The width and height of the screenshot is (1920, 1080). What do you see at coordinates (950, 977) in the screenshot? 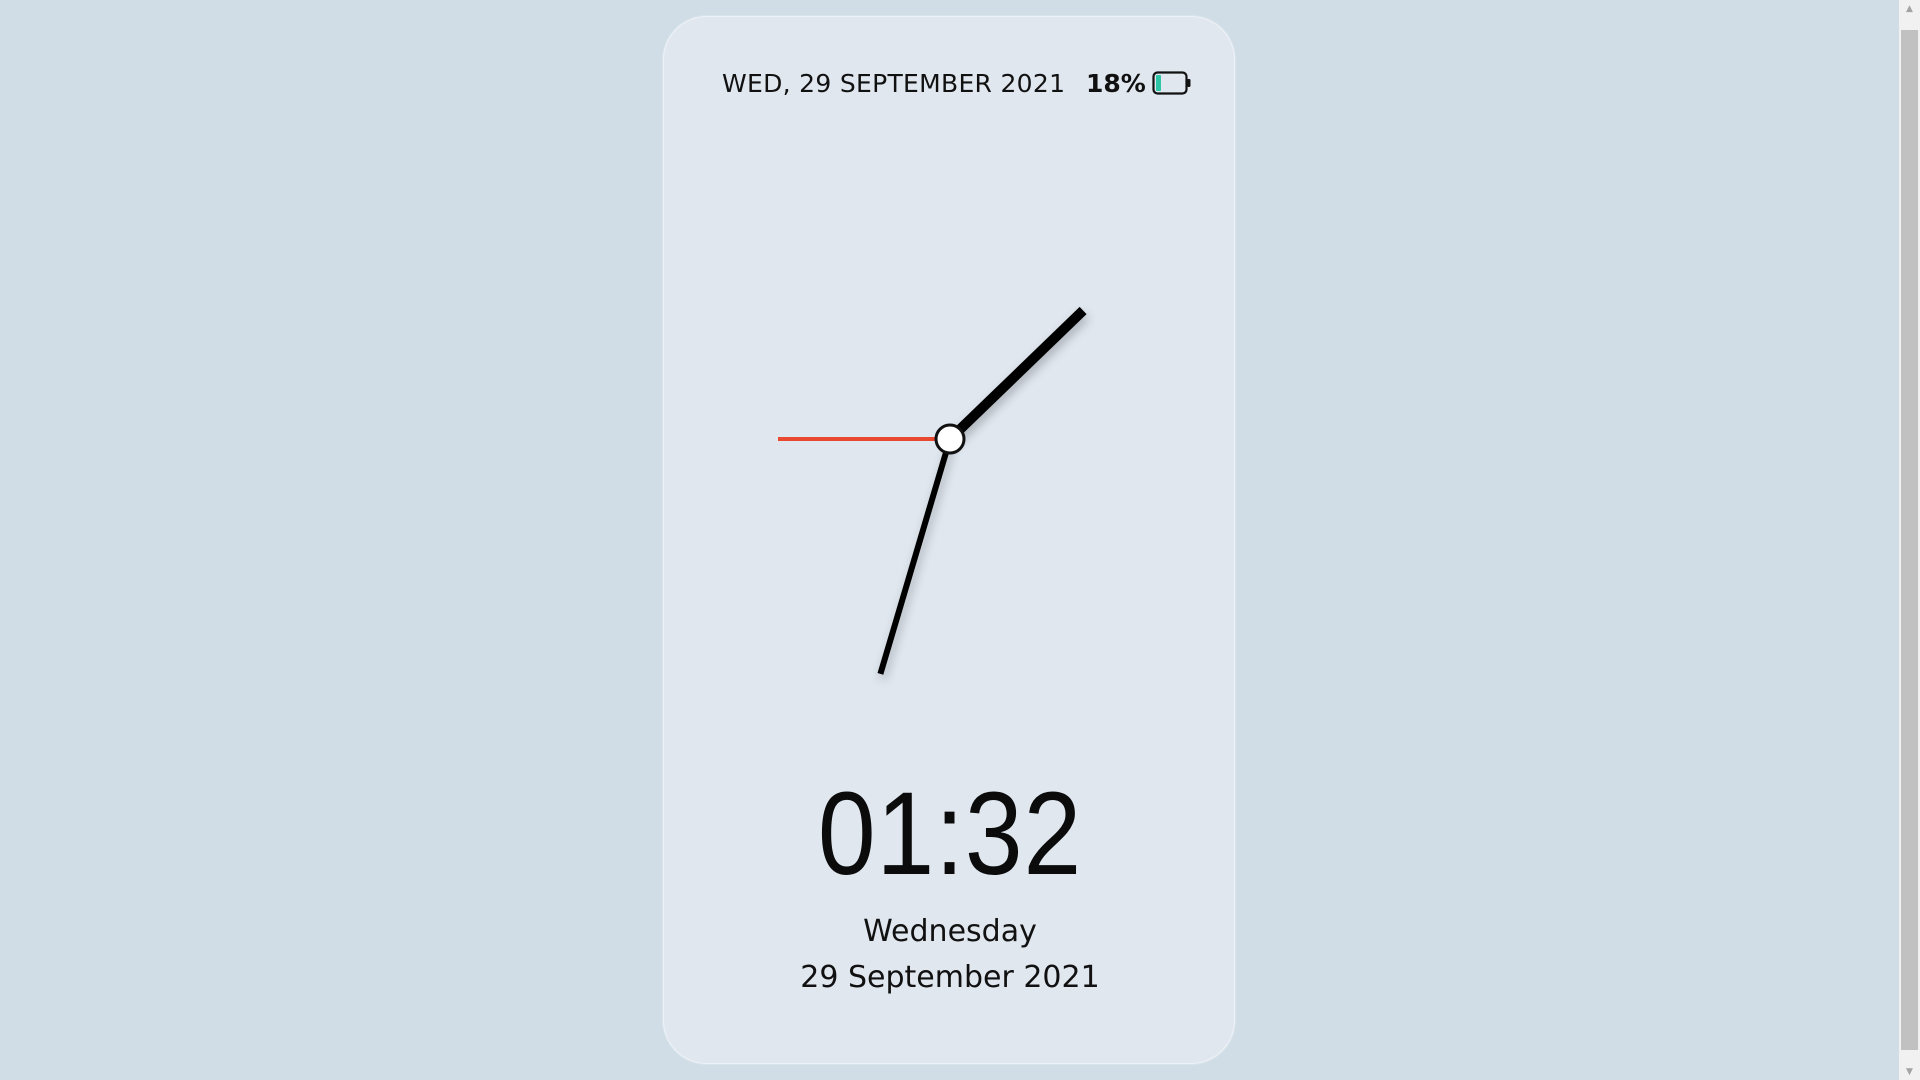
I see `full-date: 29 September 2021` at bounding box center [950, 977].